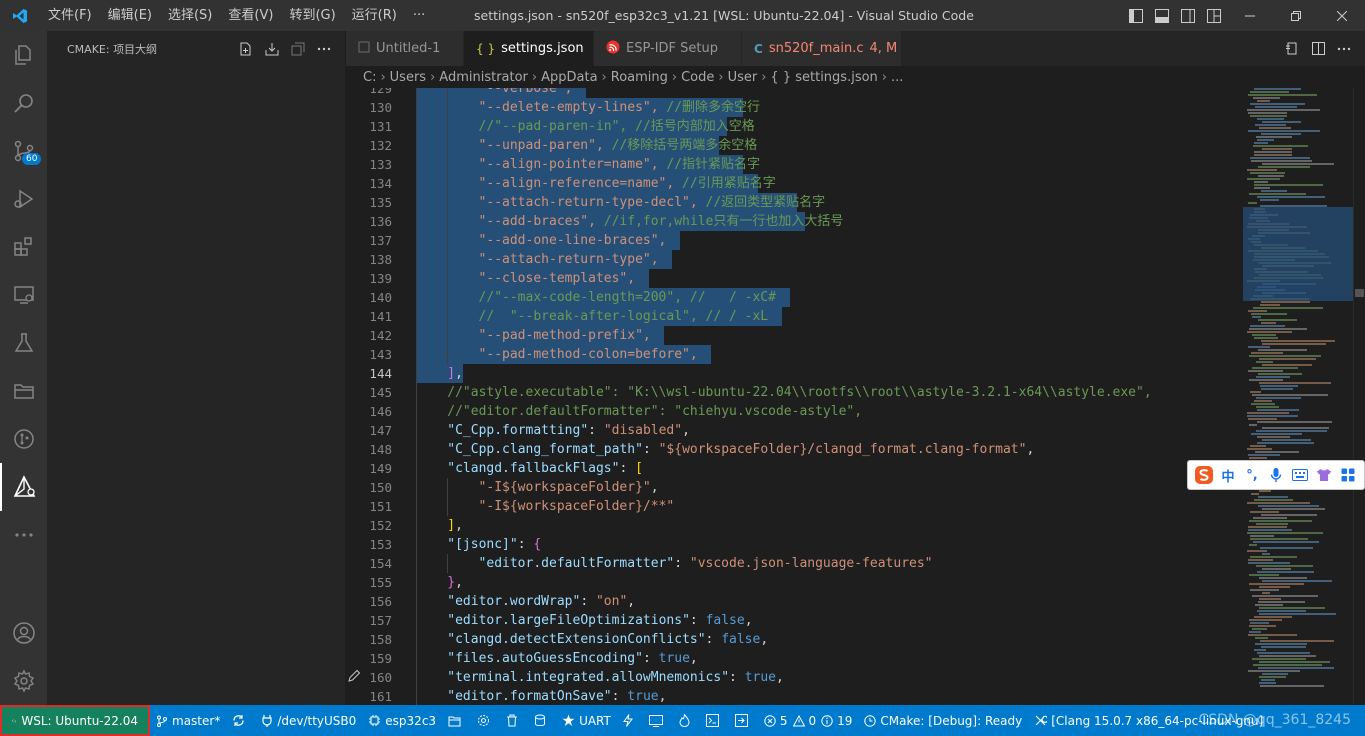 Image resolution: width=1365 pixels, height=736 pixels. What do you see at coordinates (312, 15) in the screenshot?
I see `menu-go: 转到(G)` at bounding box center [312, 15].